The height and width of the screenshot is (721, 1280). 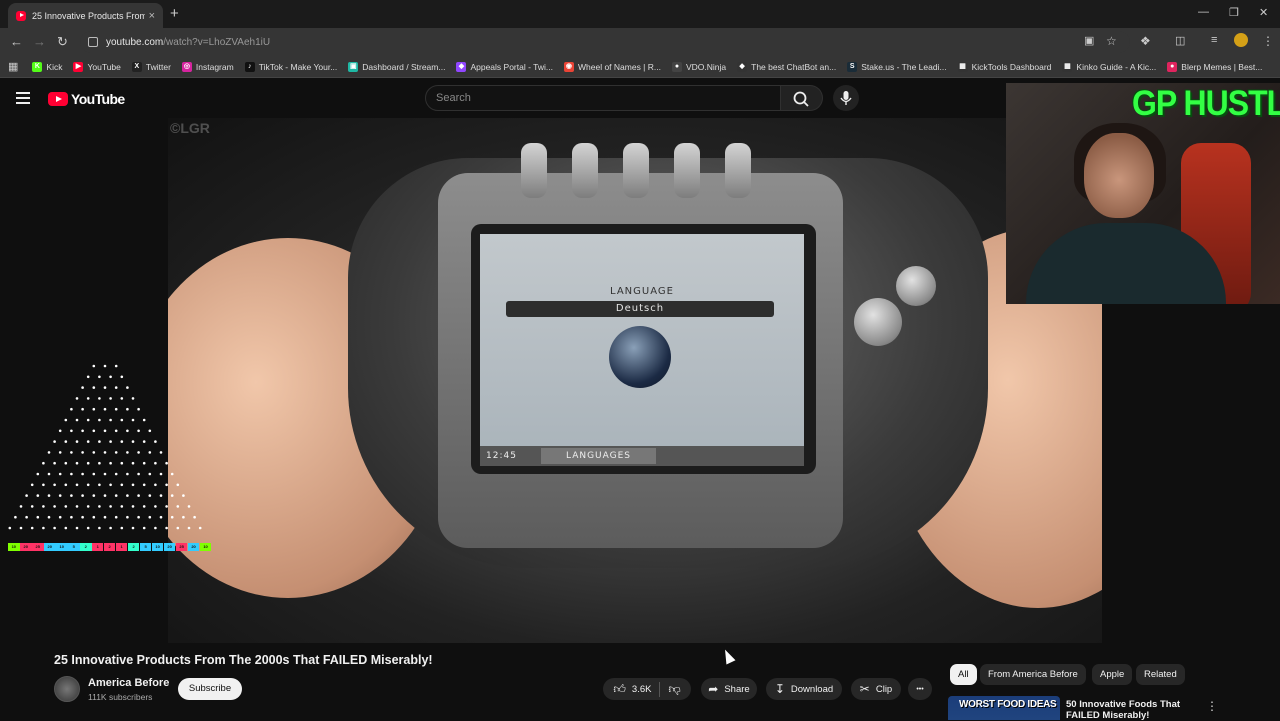 What do you see at coordinates (13, 66) in the screenshot?
I see `apps-grid-icon: ▦` at bounding box center [13, 66].